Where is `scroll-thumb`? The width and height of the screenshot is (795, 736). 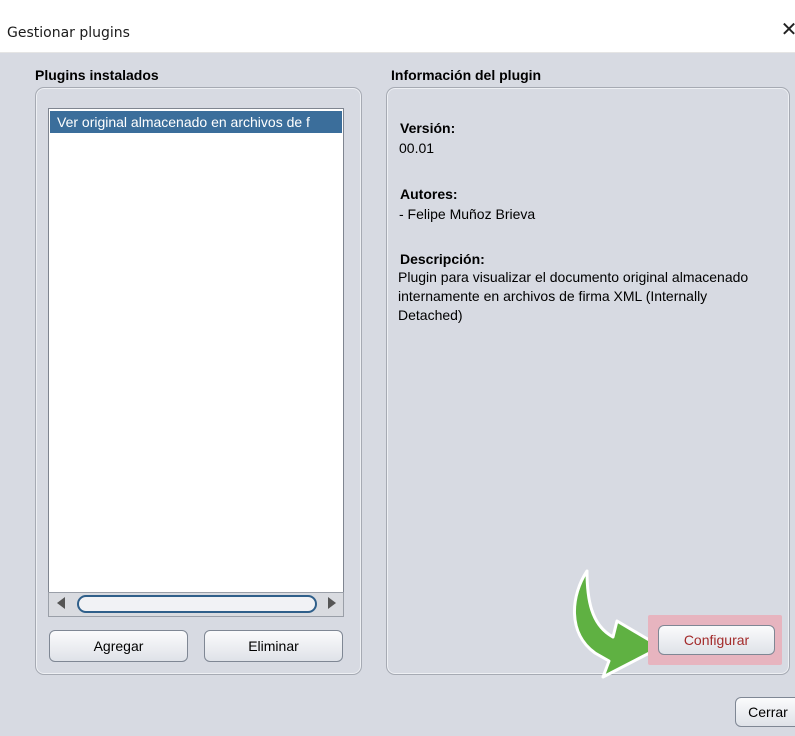 scroll-thumb is located at coordinates (197, 604).